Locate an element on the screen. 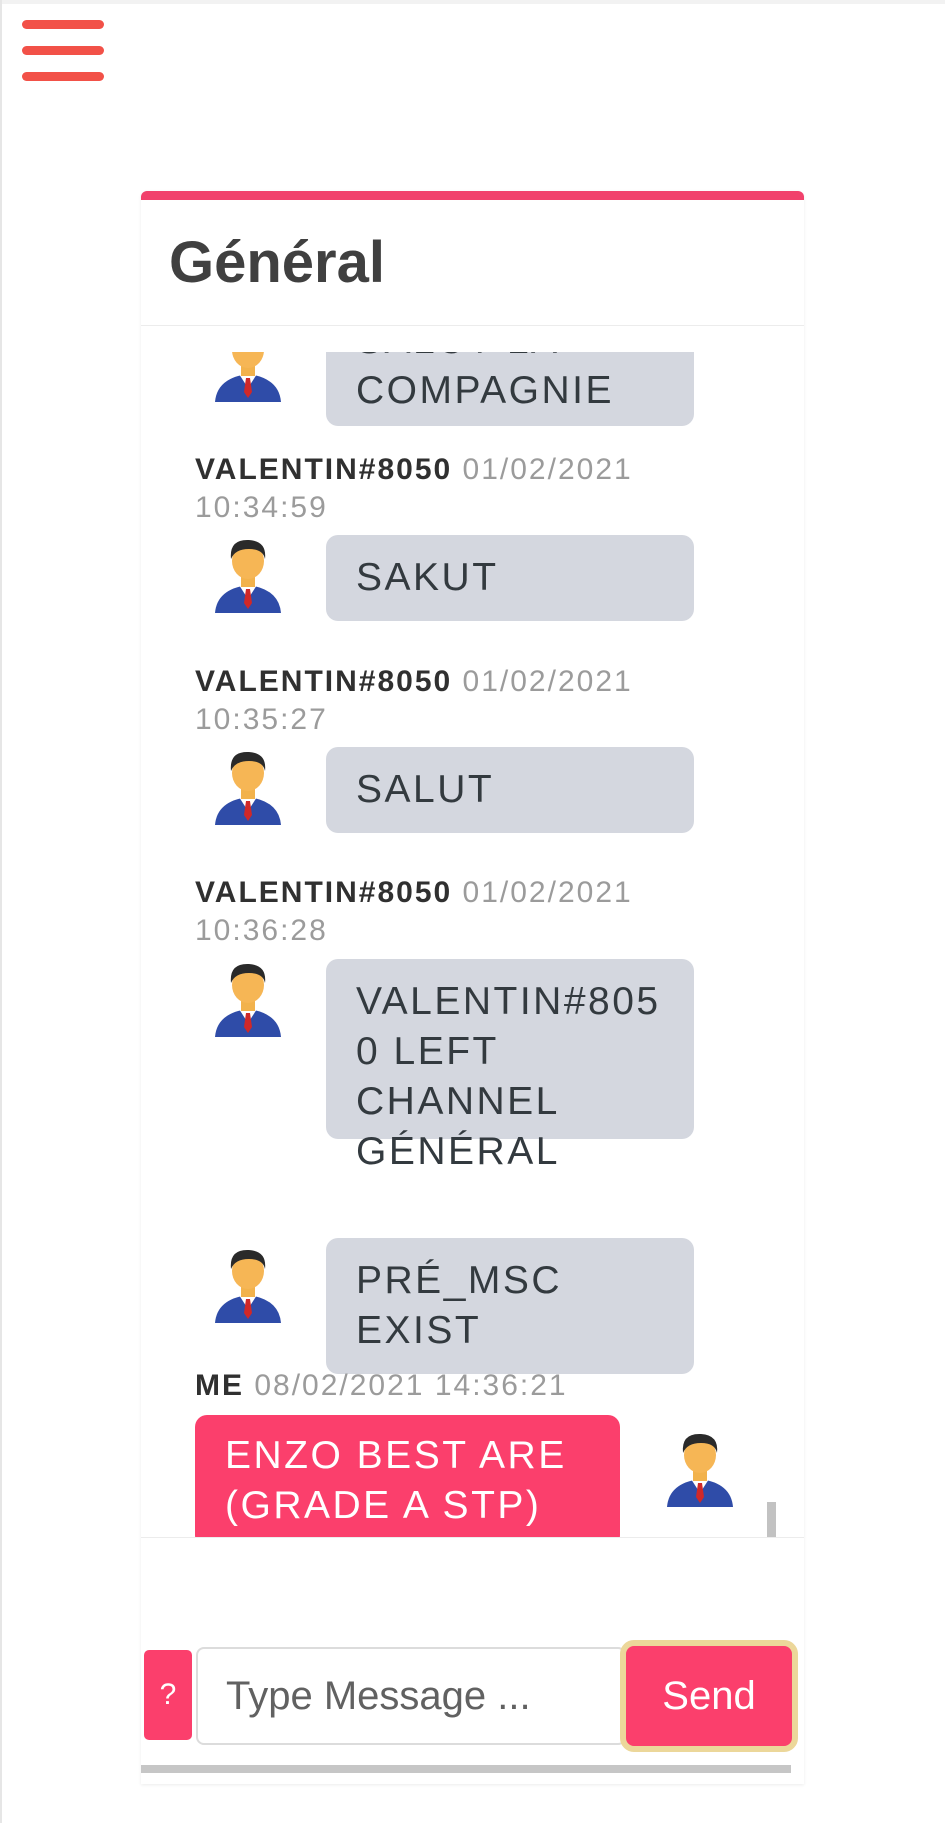 The height and width of the screenshot is (1823, 945). message-composer: ? Send is located at coordinates (472, 1700).